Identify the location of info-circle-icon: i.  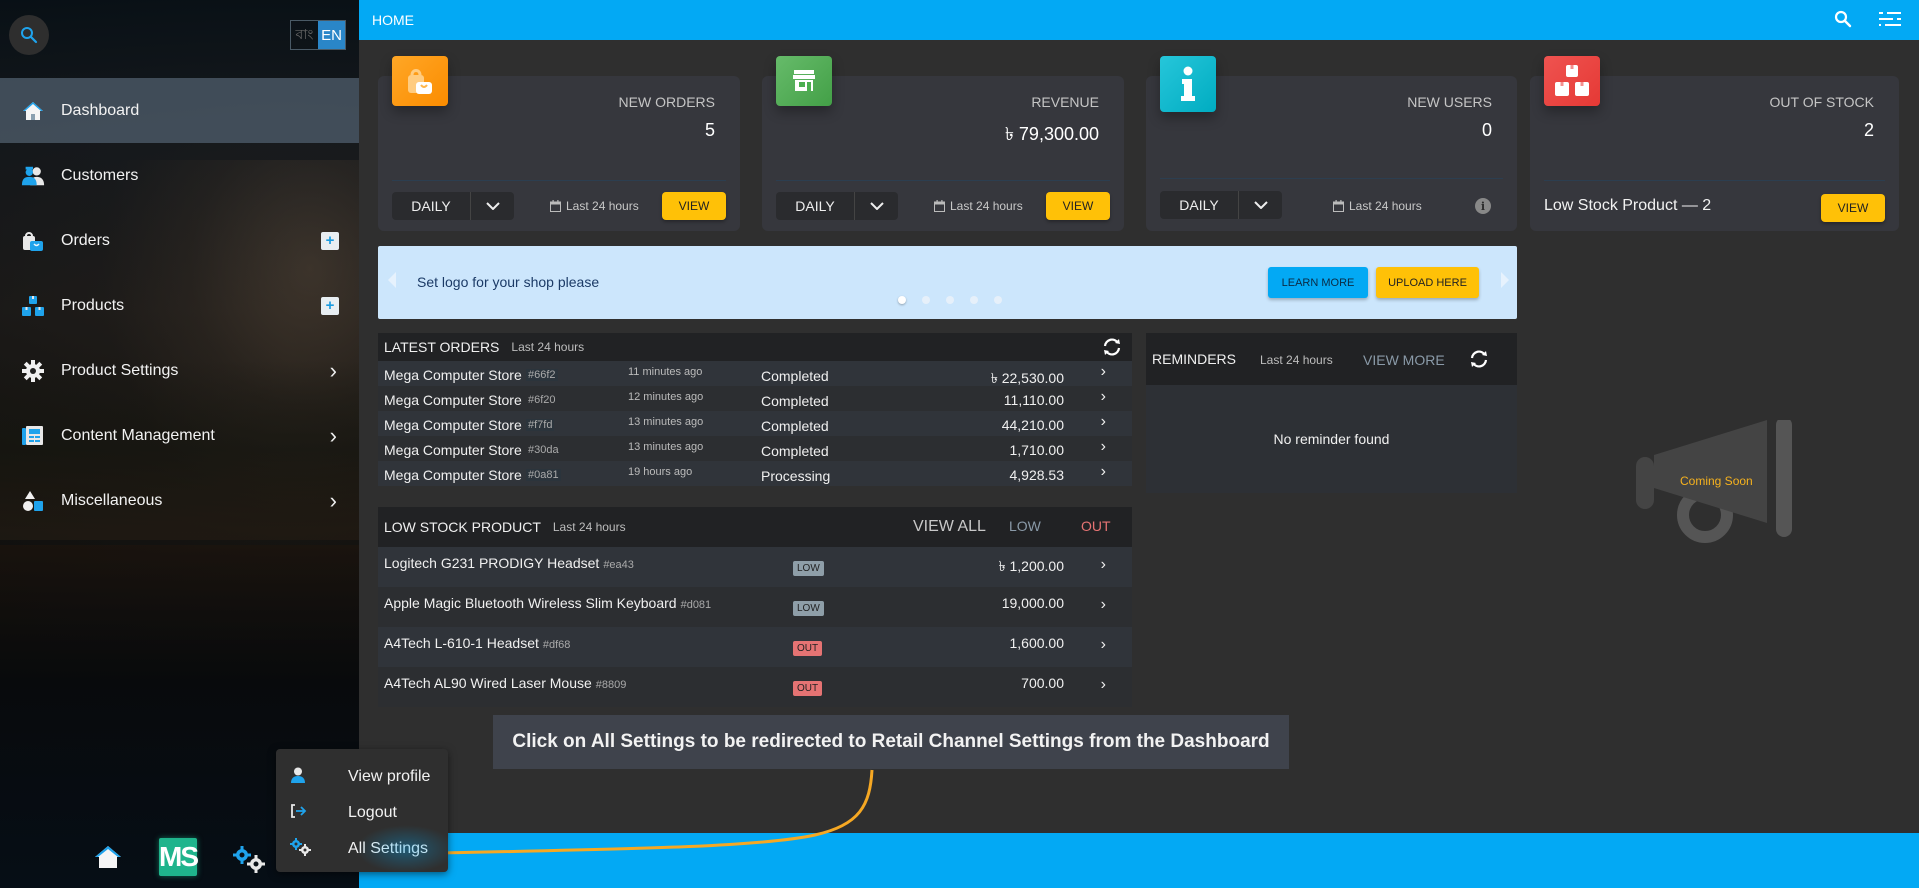
(1483, 206).